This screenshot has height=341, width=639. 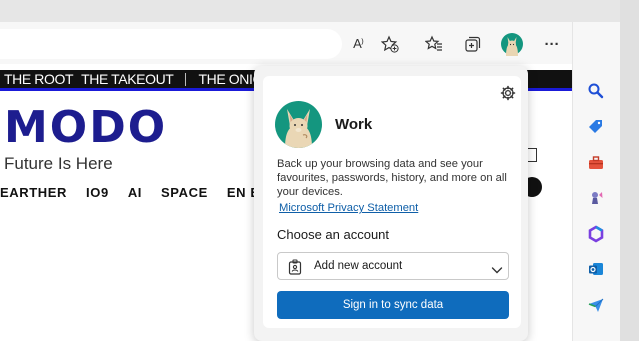 I want to click on browser-toolbar: A⁾ ···, so click(x=310, y=43).